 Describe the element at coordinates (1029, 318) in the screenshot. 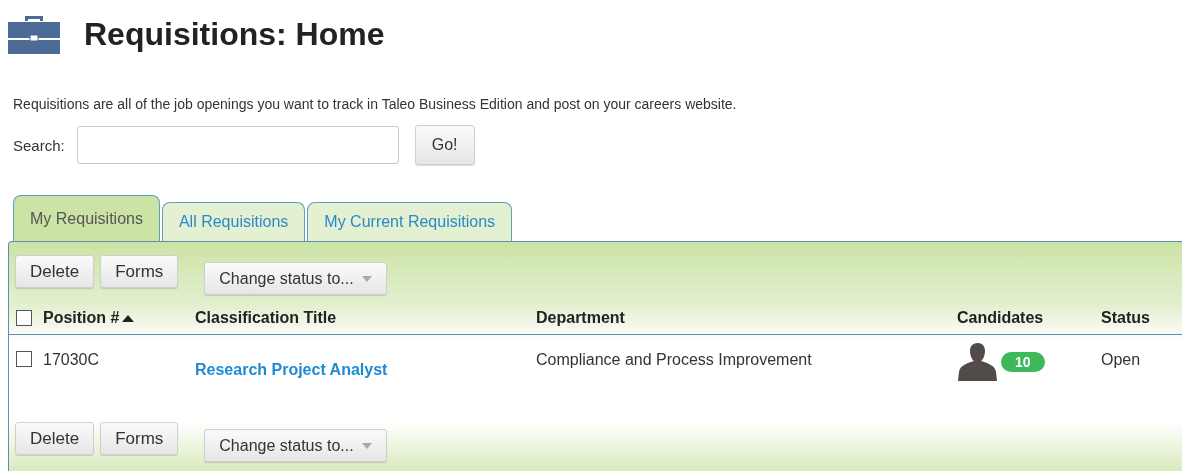

I see `column-header: Candidates` at that location.